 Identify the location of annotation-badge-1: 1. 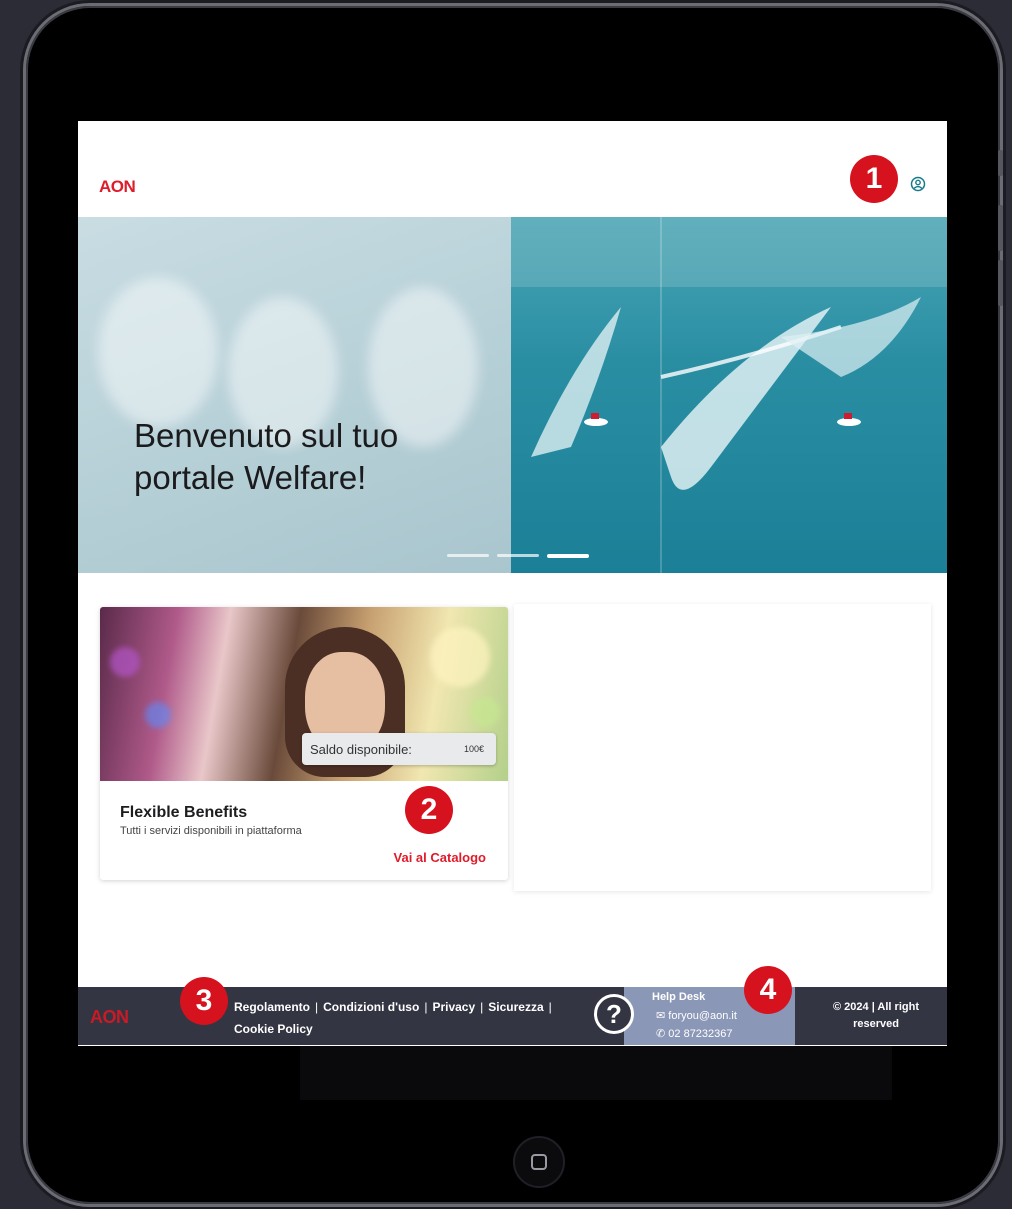
(874, 179).